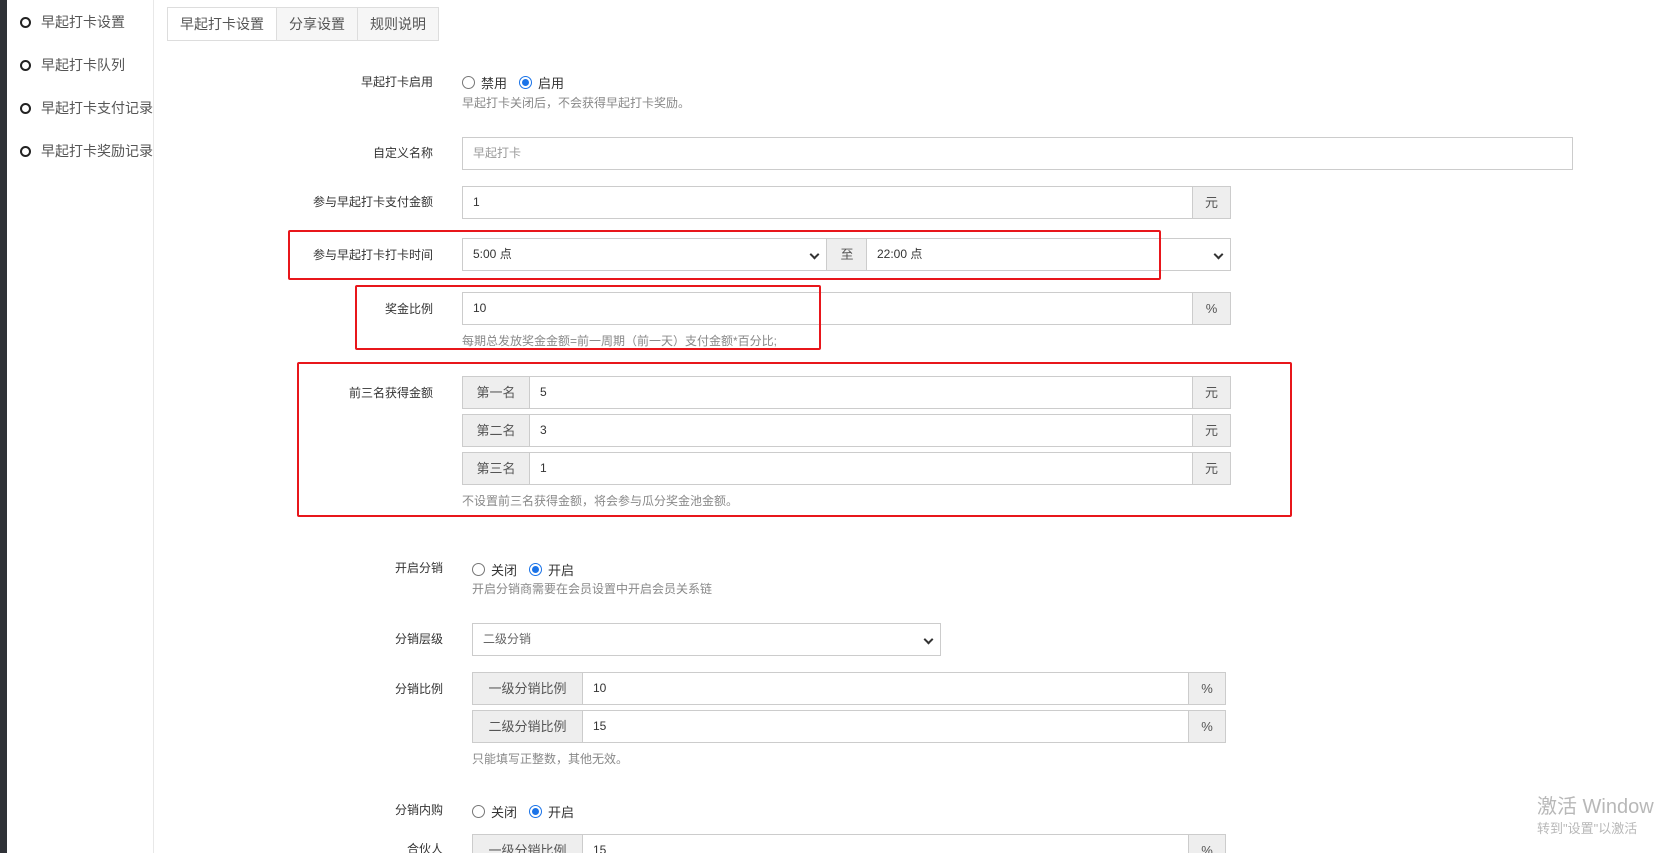  What do you see at coordinates (551, 83) in the screenshot?
I see `enable-radio-label: 启用` at bounding box center [551, 83].